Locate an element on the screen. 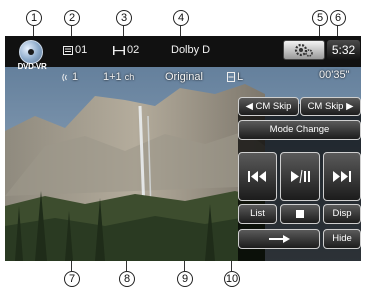 Image resolution: width=366 pixels, height=290 pixels. arrow-button is located at coordinates (279, 239).